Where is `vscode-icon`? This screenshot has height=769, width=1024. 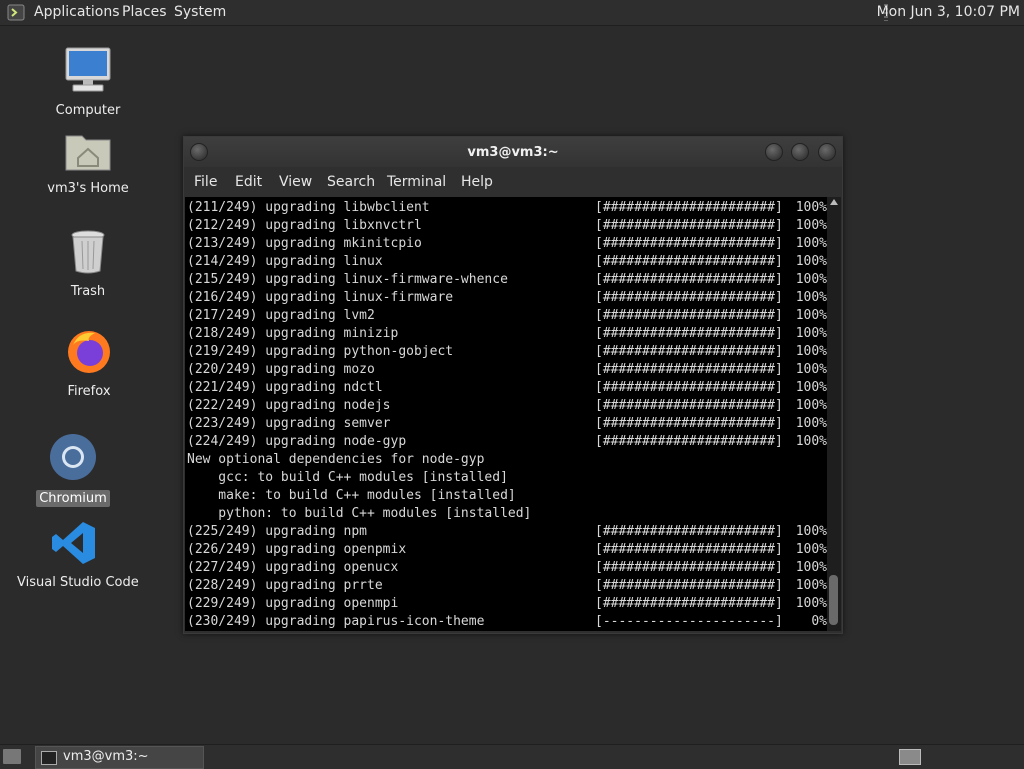
vscode-icon is located at coordinates (73, 543).